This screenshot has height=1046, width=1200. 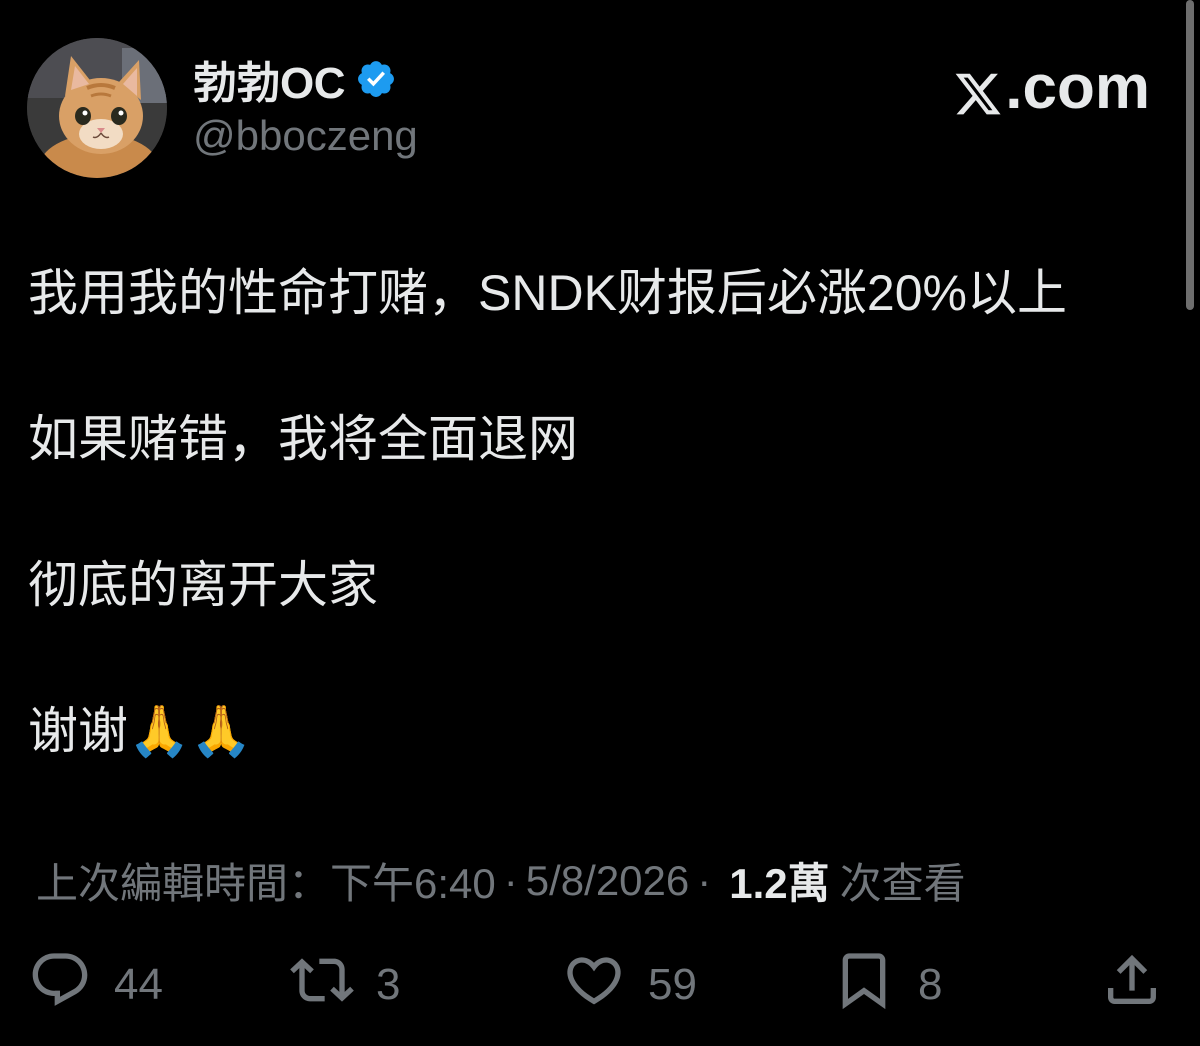 What do you see at coordinates (629, 985) in the screenshot?
I see `like-button: 59` at bounding box center [629, 985].